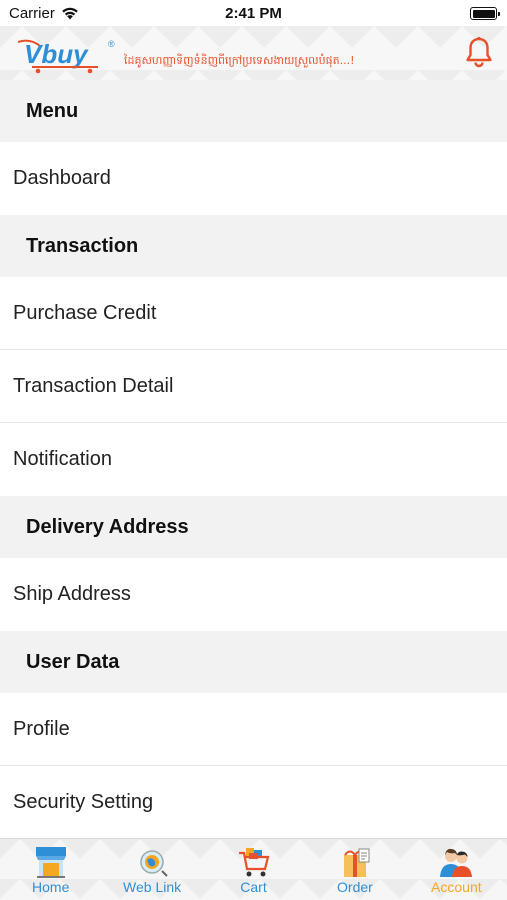  What do you see at coordinates (253, 178) in the screenshot?
I see `menu-item-dashboard: Dashboard` at bounding box center [253, 178].